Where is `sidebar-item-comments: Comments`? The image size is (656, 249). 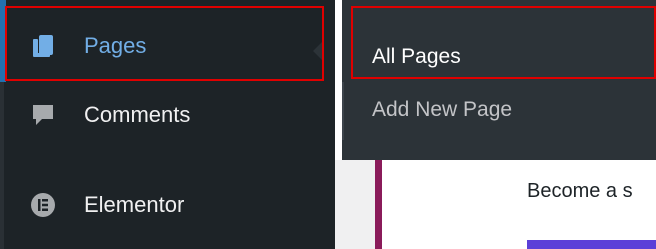 sidebar-item-comments: Comments is located at coordinates (167, 117).